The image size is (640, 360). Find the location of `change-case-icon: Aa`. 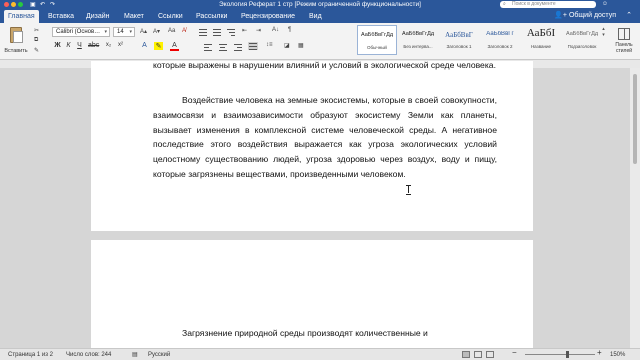

change-case-icon: Aa is located at coordinates (171, 31).